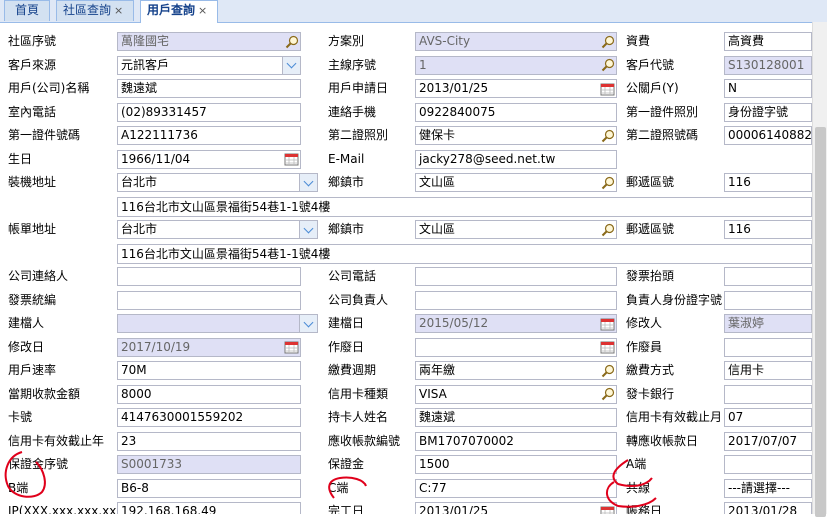 The height and width of the screenshot is (517, 827). What do you see at coordinates (516, 135) in the screenshot?
I see `id-type2-field: 健保卡` at bounding box center [516, 135].